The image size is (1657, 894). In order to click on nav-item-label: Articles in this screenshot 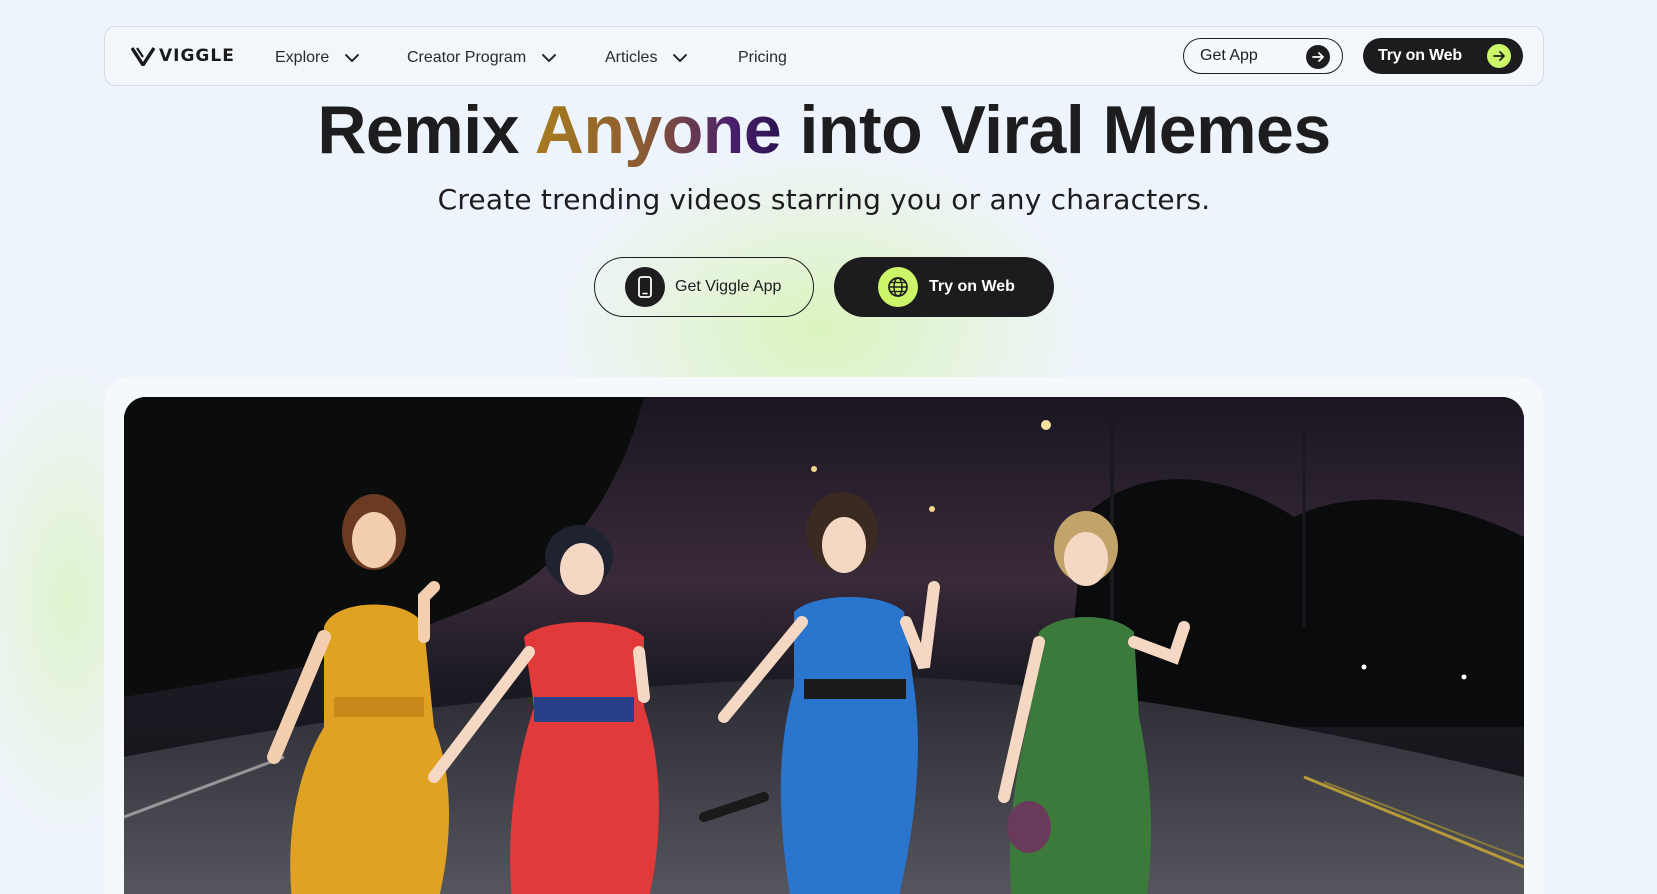, I will do `click(631, 57)`.